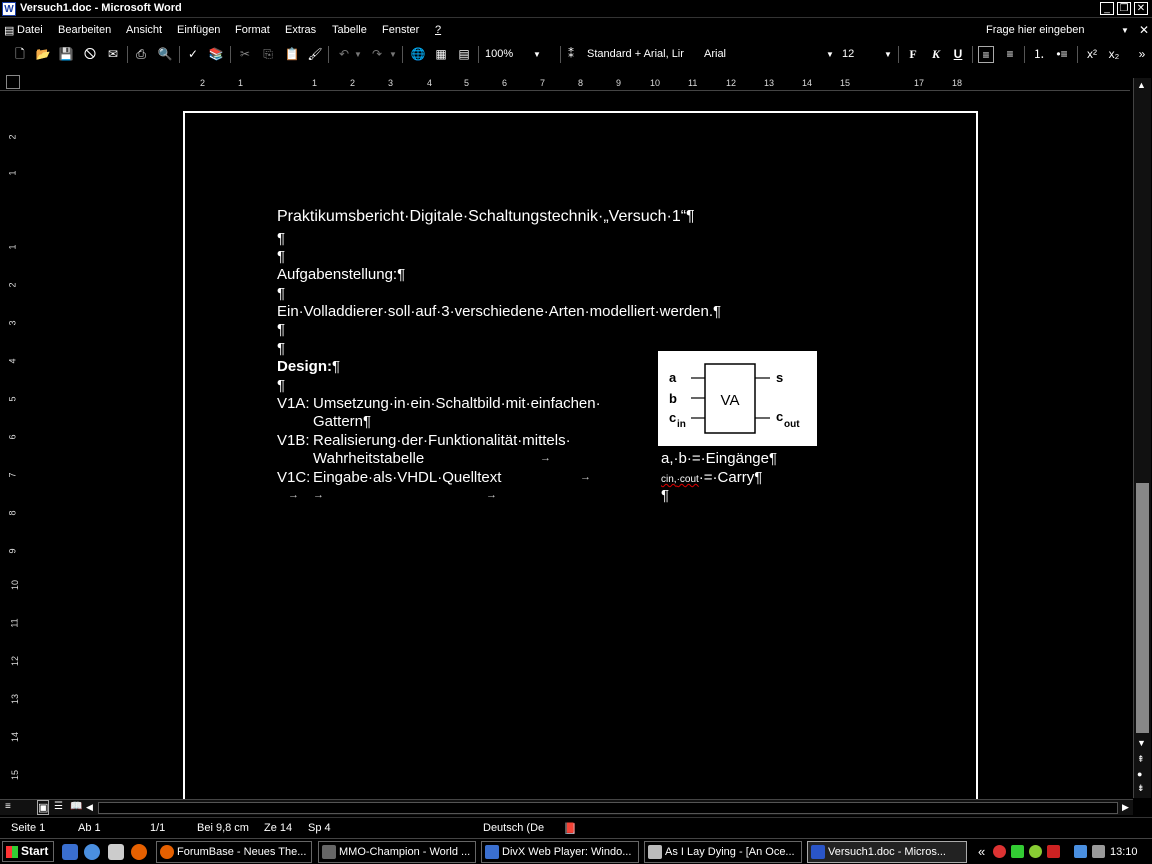 The image size is (1152, 864). Describe the element at coordinates (11, 445) in the screenshot. I see `vertical-ruler: 2 1 1 2 3 4 5 6 7 8 9 10 11 12 13 14 15` at that location.